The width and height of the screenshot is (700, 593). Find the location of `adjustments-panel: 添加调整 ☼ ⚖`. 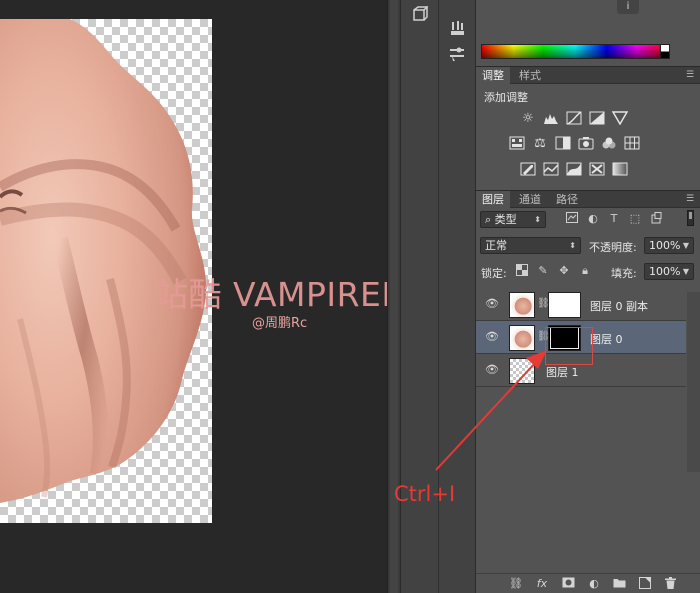

adjustments-panel: 添加调整 ☼ ⚖ is located at coordinates (588, 138).